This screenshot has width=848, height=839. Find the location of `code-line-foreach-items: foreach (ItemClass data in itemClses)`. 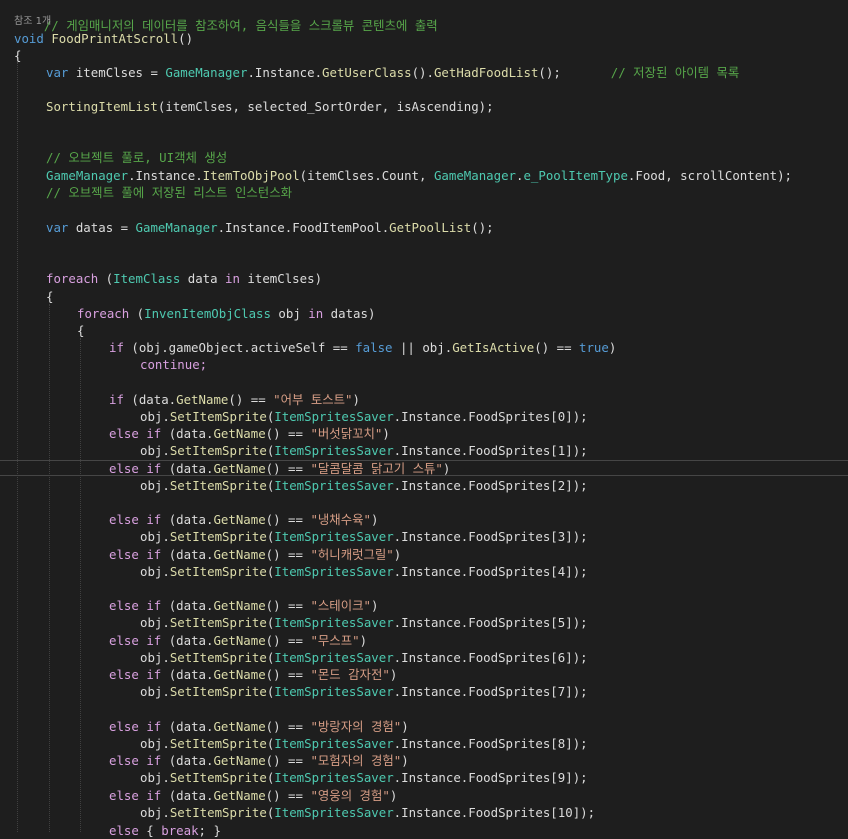

code-line-foreach-items: foreach (ItemClass data in itemClses) is located at coordinates (424, 278).